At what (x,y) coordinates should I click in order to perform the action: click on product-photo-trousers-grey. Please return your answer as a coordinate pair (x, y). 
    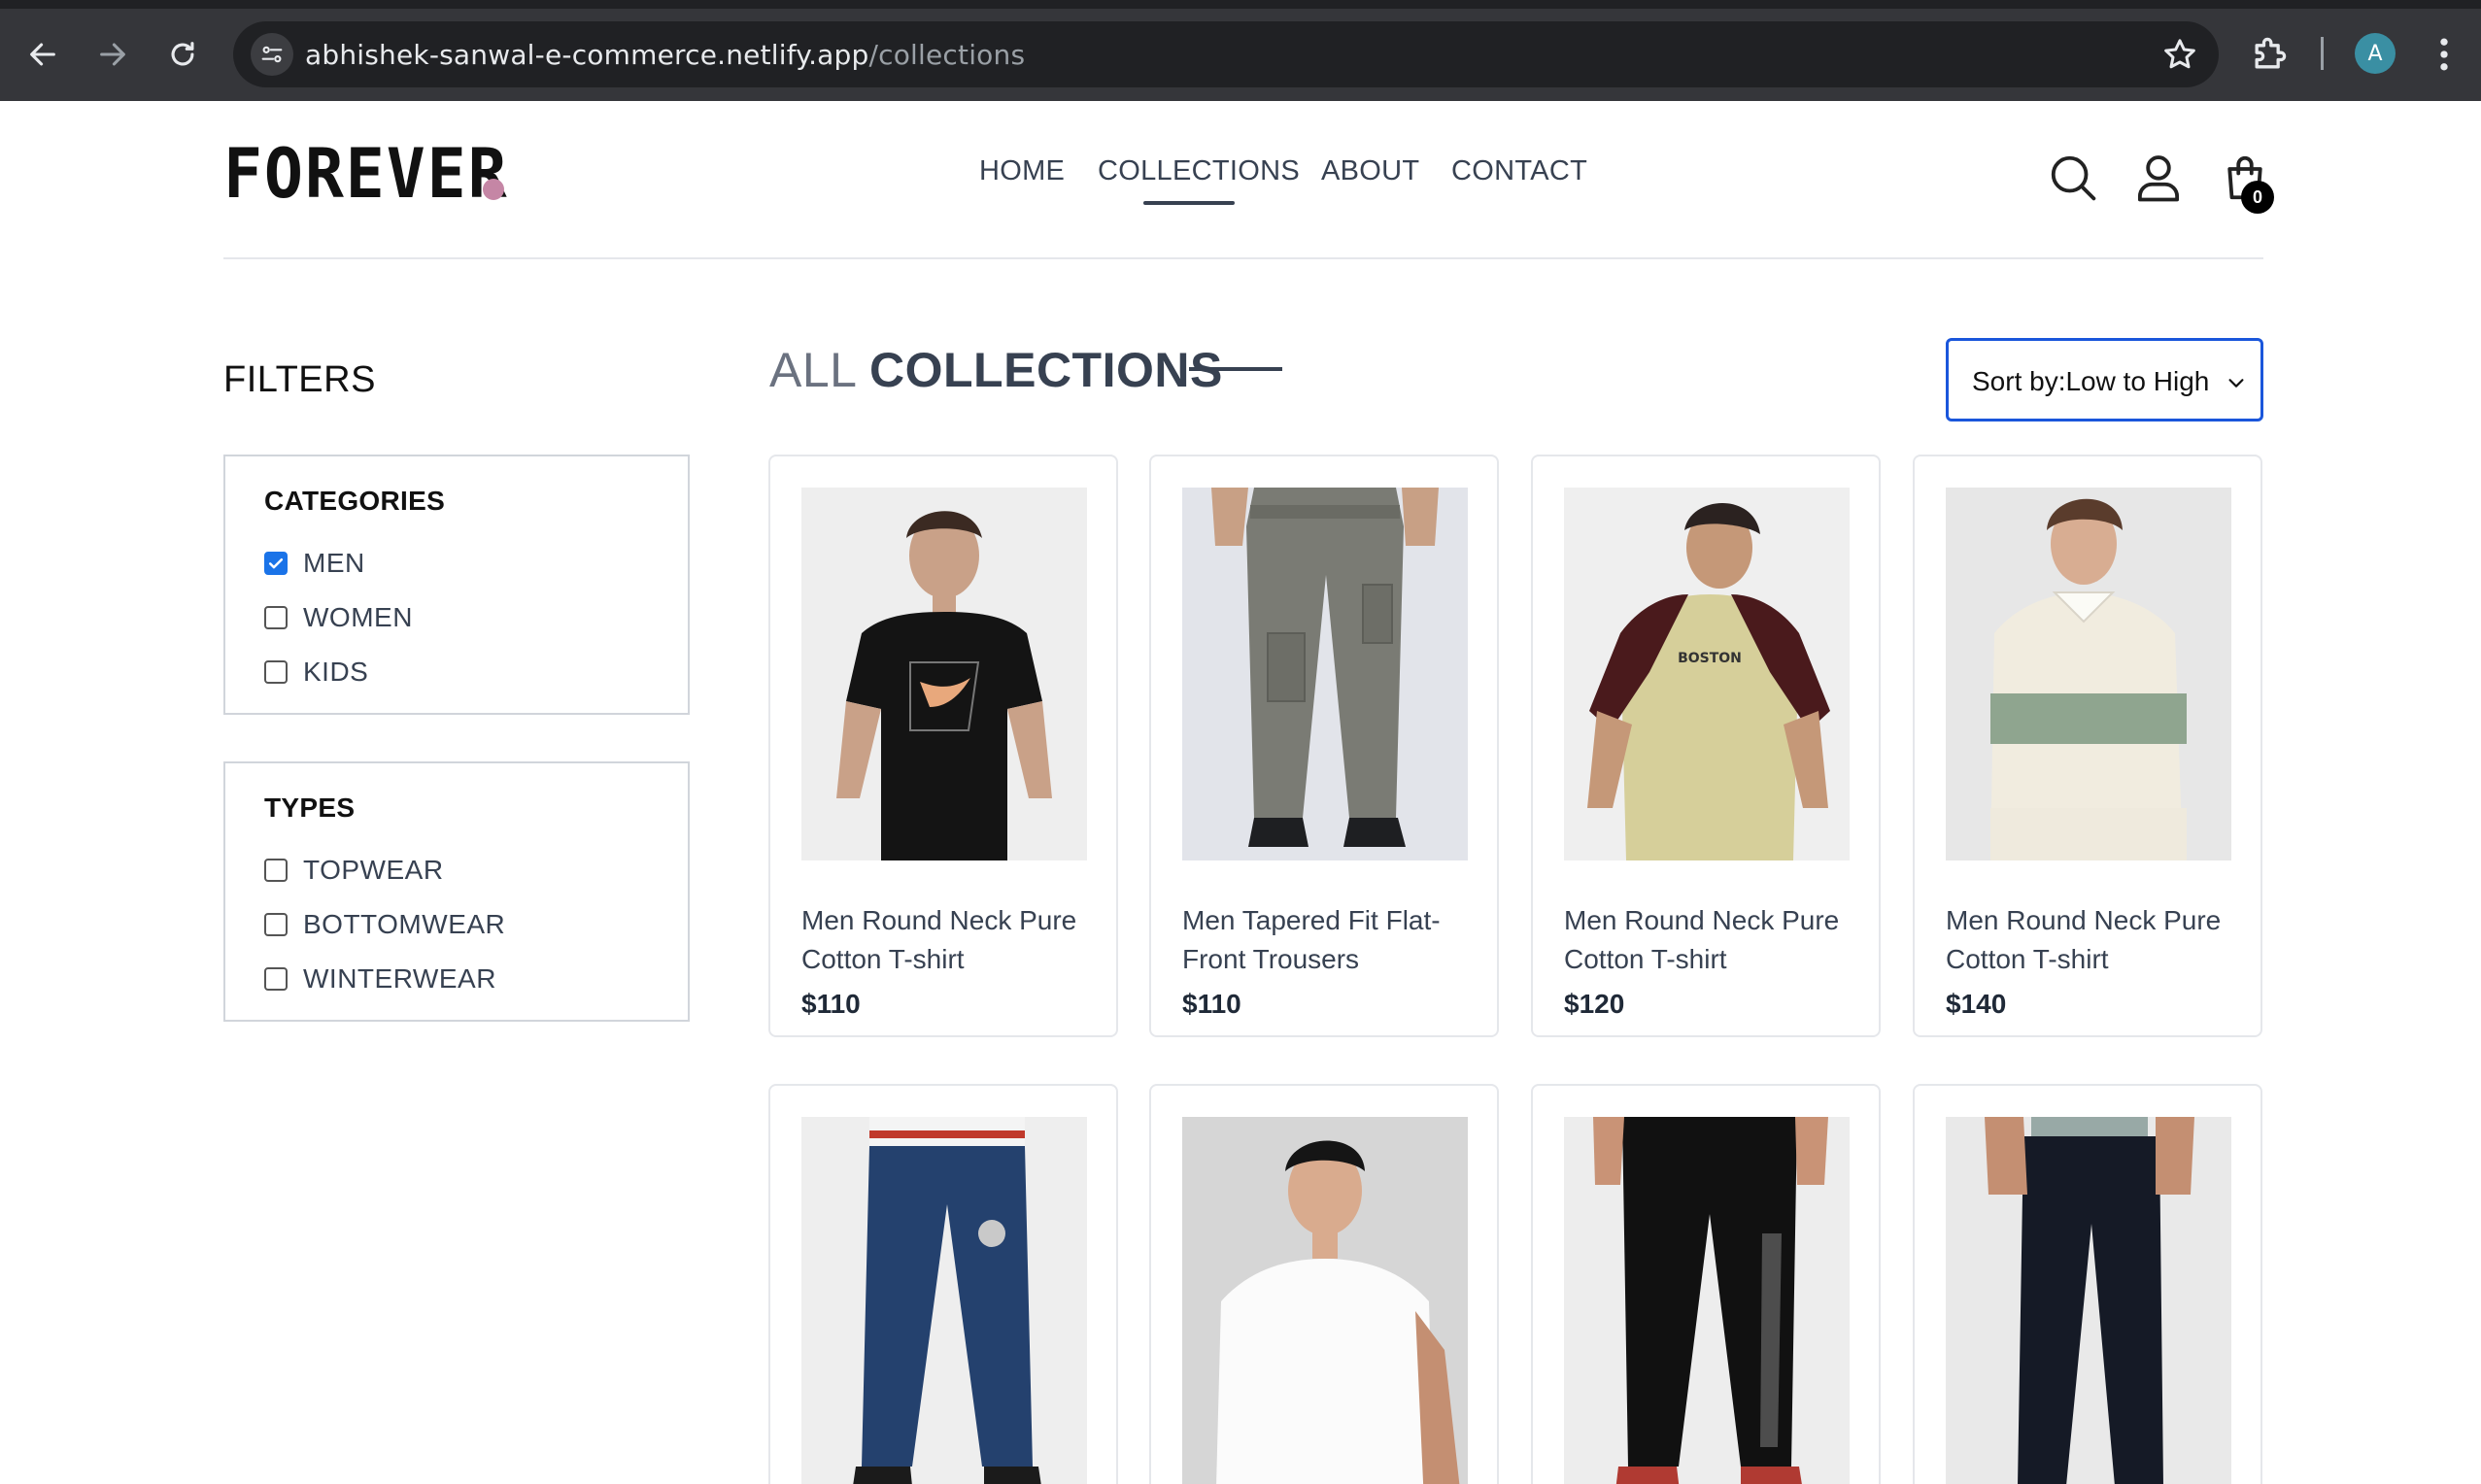
    Looking at the image, I should click on (1325, 674).